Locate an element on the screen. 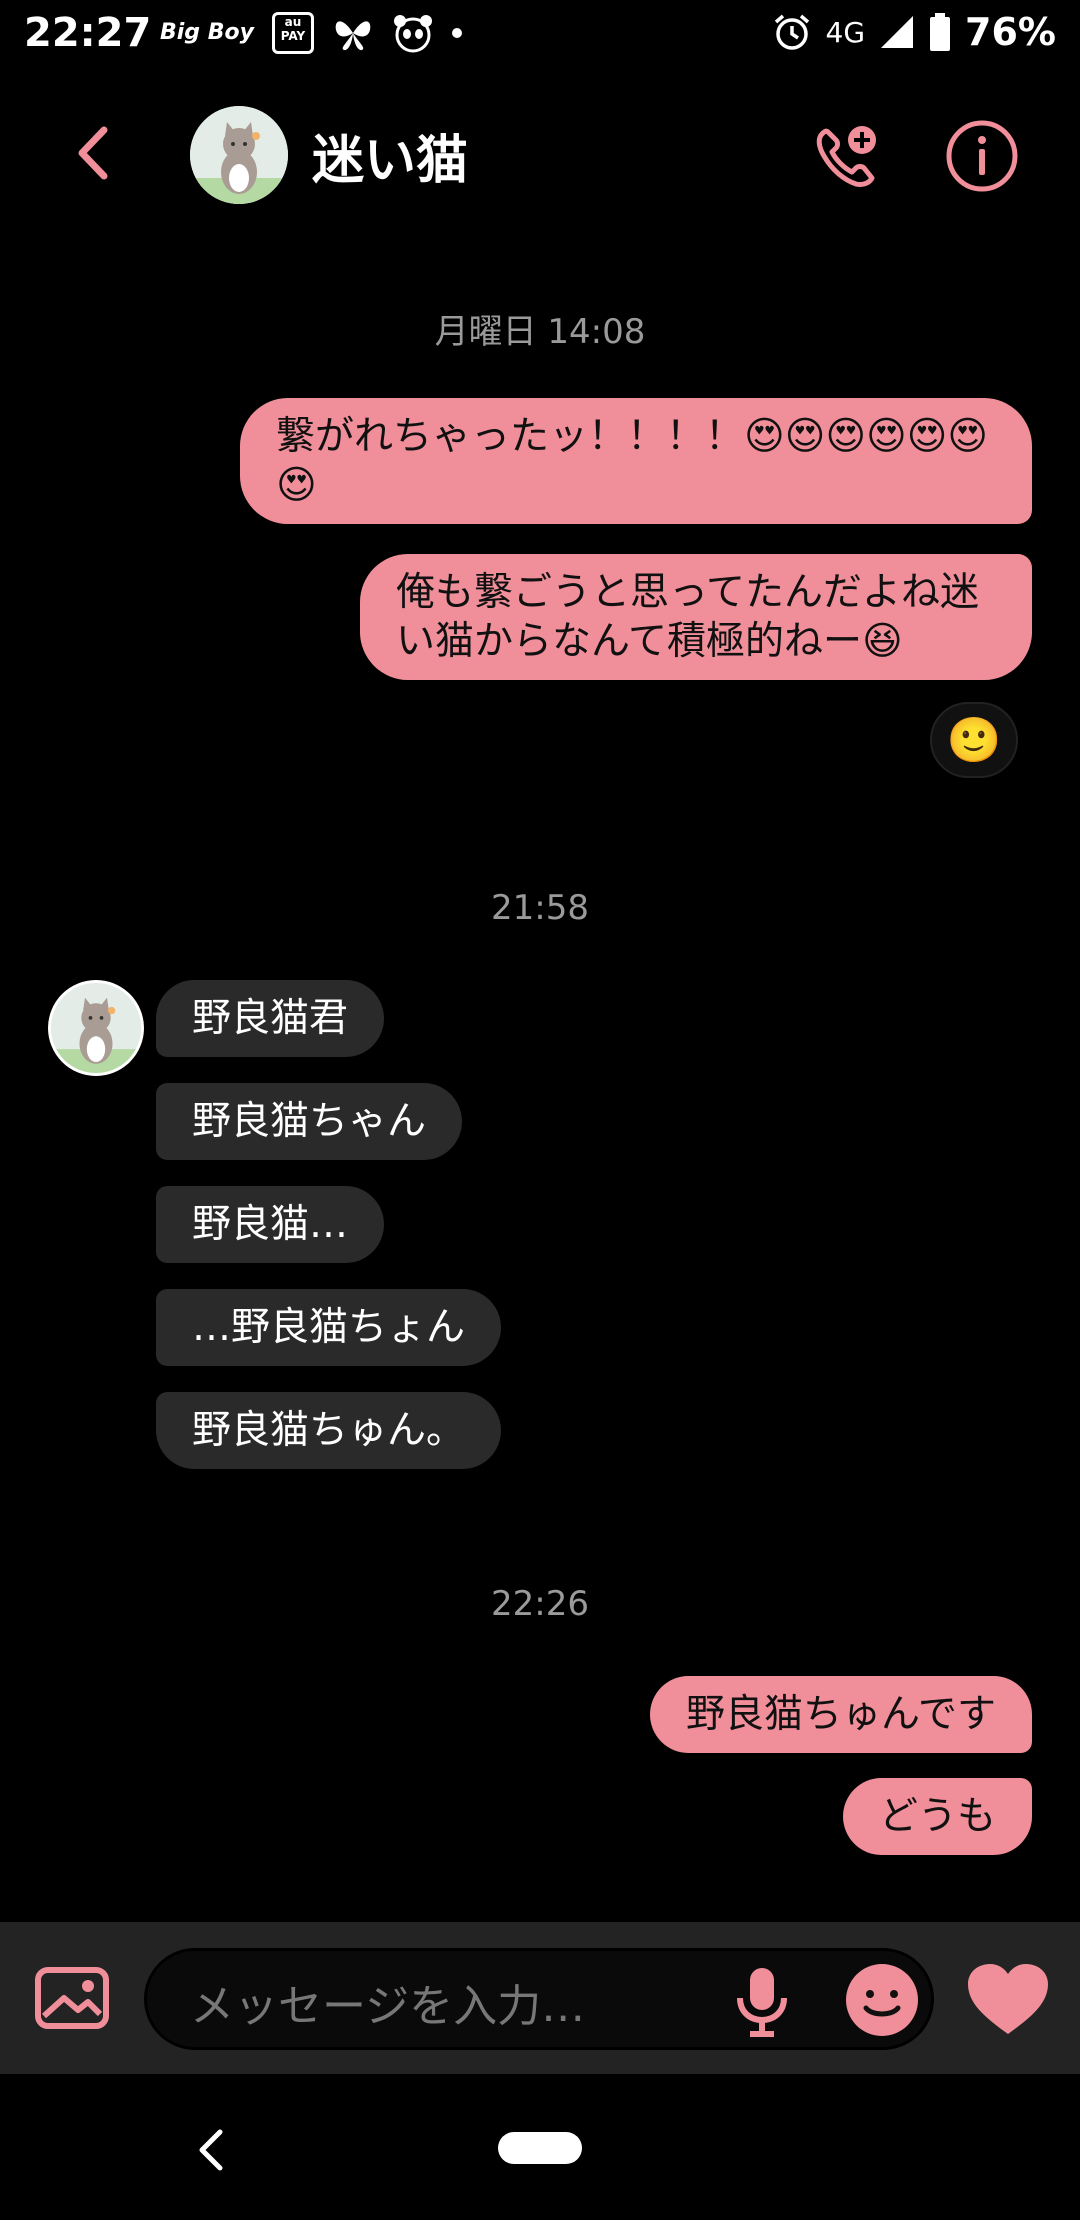 The height and width of the screenshot is (2220, 1080). incoming-message: 野良猫君 is located at coordinates (270, 1018).